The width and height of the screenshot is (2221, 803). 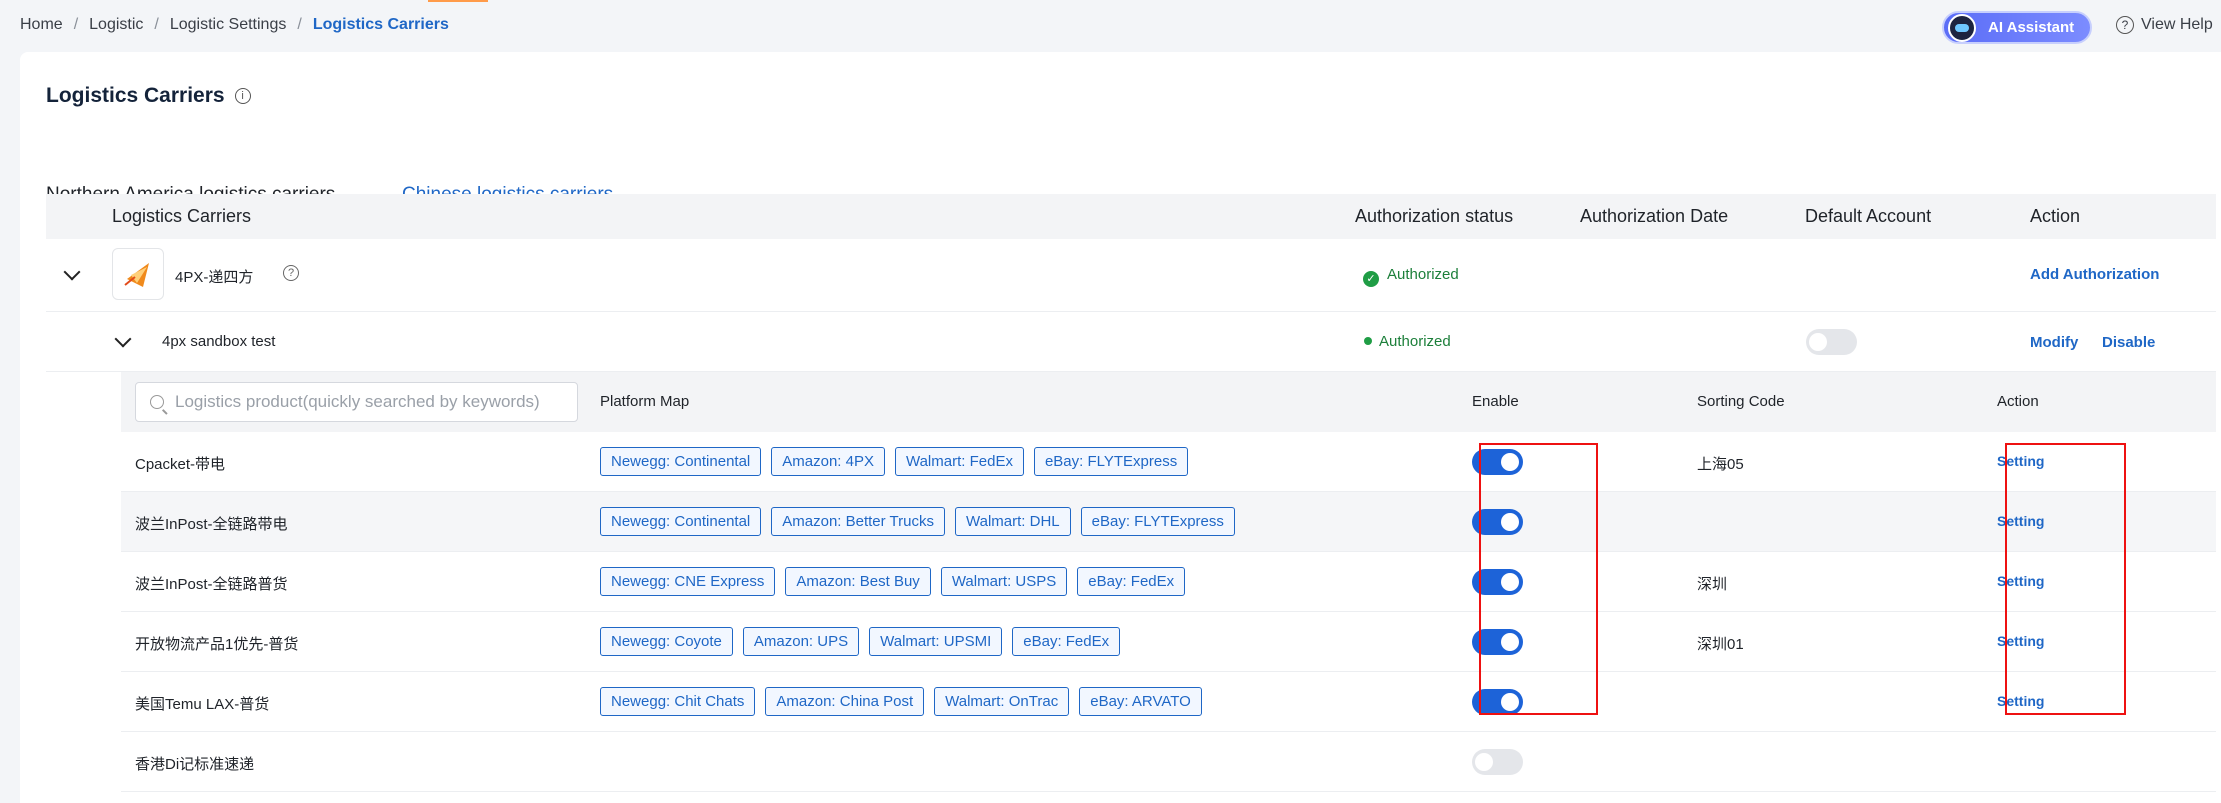 I want to click on product-name: 开放物流产品1优先-普货, so click(x=217, y=644).